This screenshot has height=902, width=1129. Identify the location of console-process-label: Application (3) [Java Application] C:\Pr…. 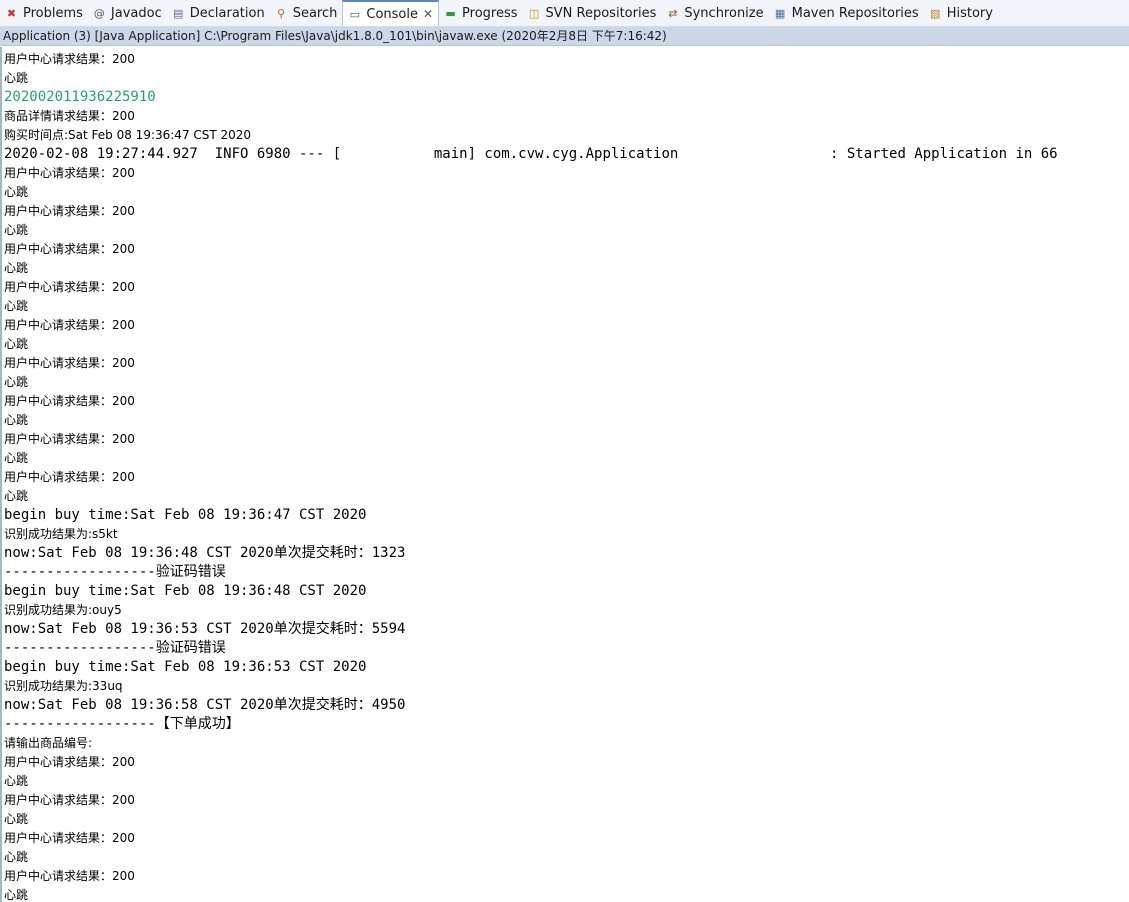
(335, 36).